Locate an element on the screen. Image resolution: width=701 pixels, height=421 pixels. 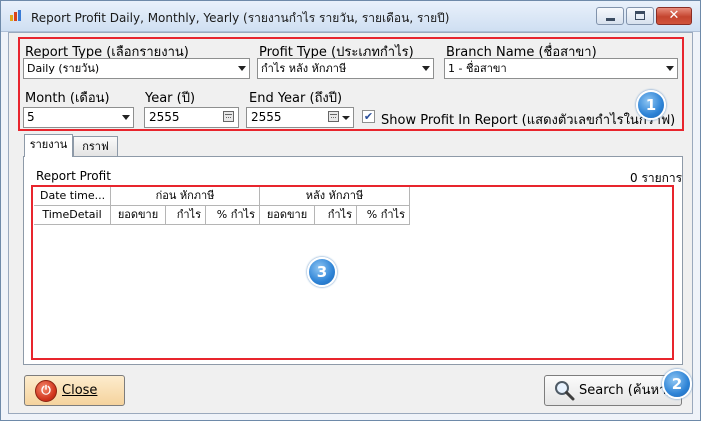
annotation-badge-3: 3 is located at coordinates (322, 272).